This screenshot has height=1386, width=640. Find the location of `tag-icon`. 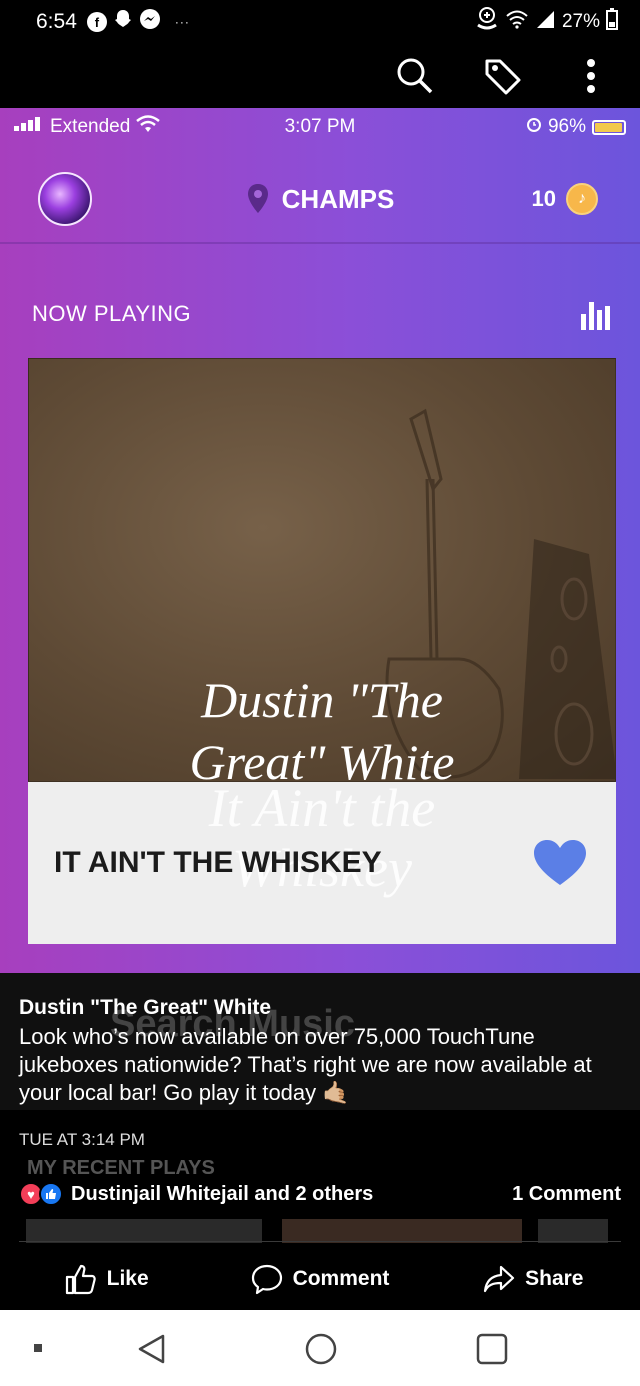

tag-icon is located at coordinates (503, 77).